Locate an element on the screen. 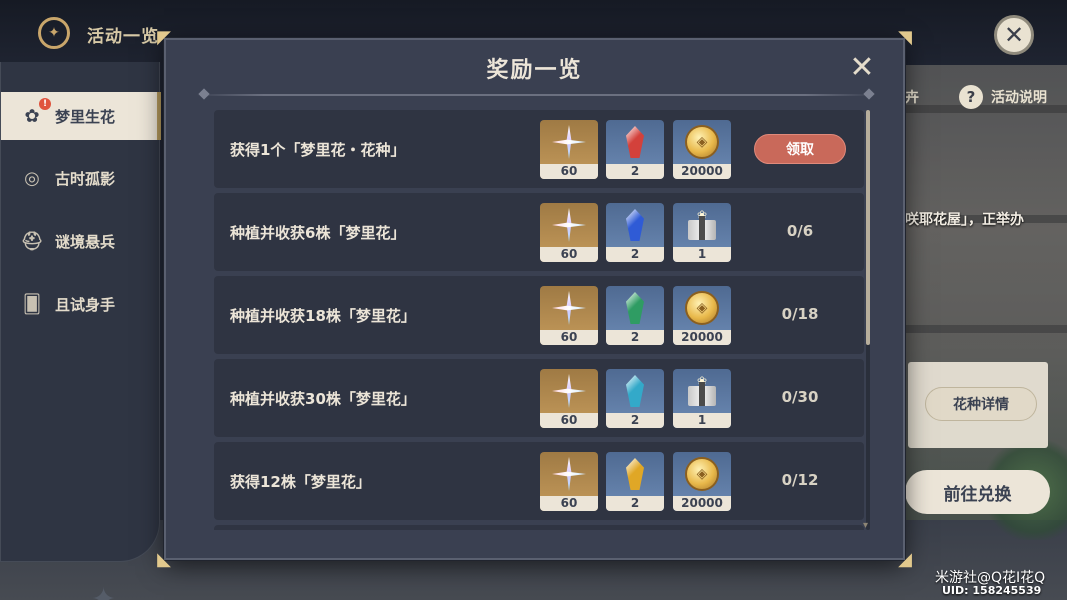 This screenshot has width=1067, height=600. page-title: 活动一览 is located at coordinates (123, 37).